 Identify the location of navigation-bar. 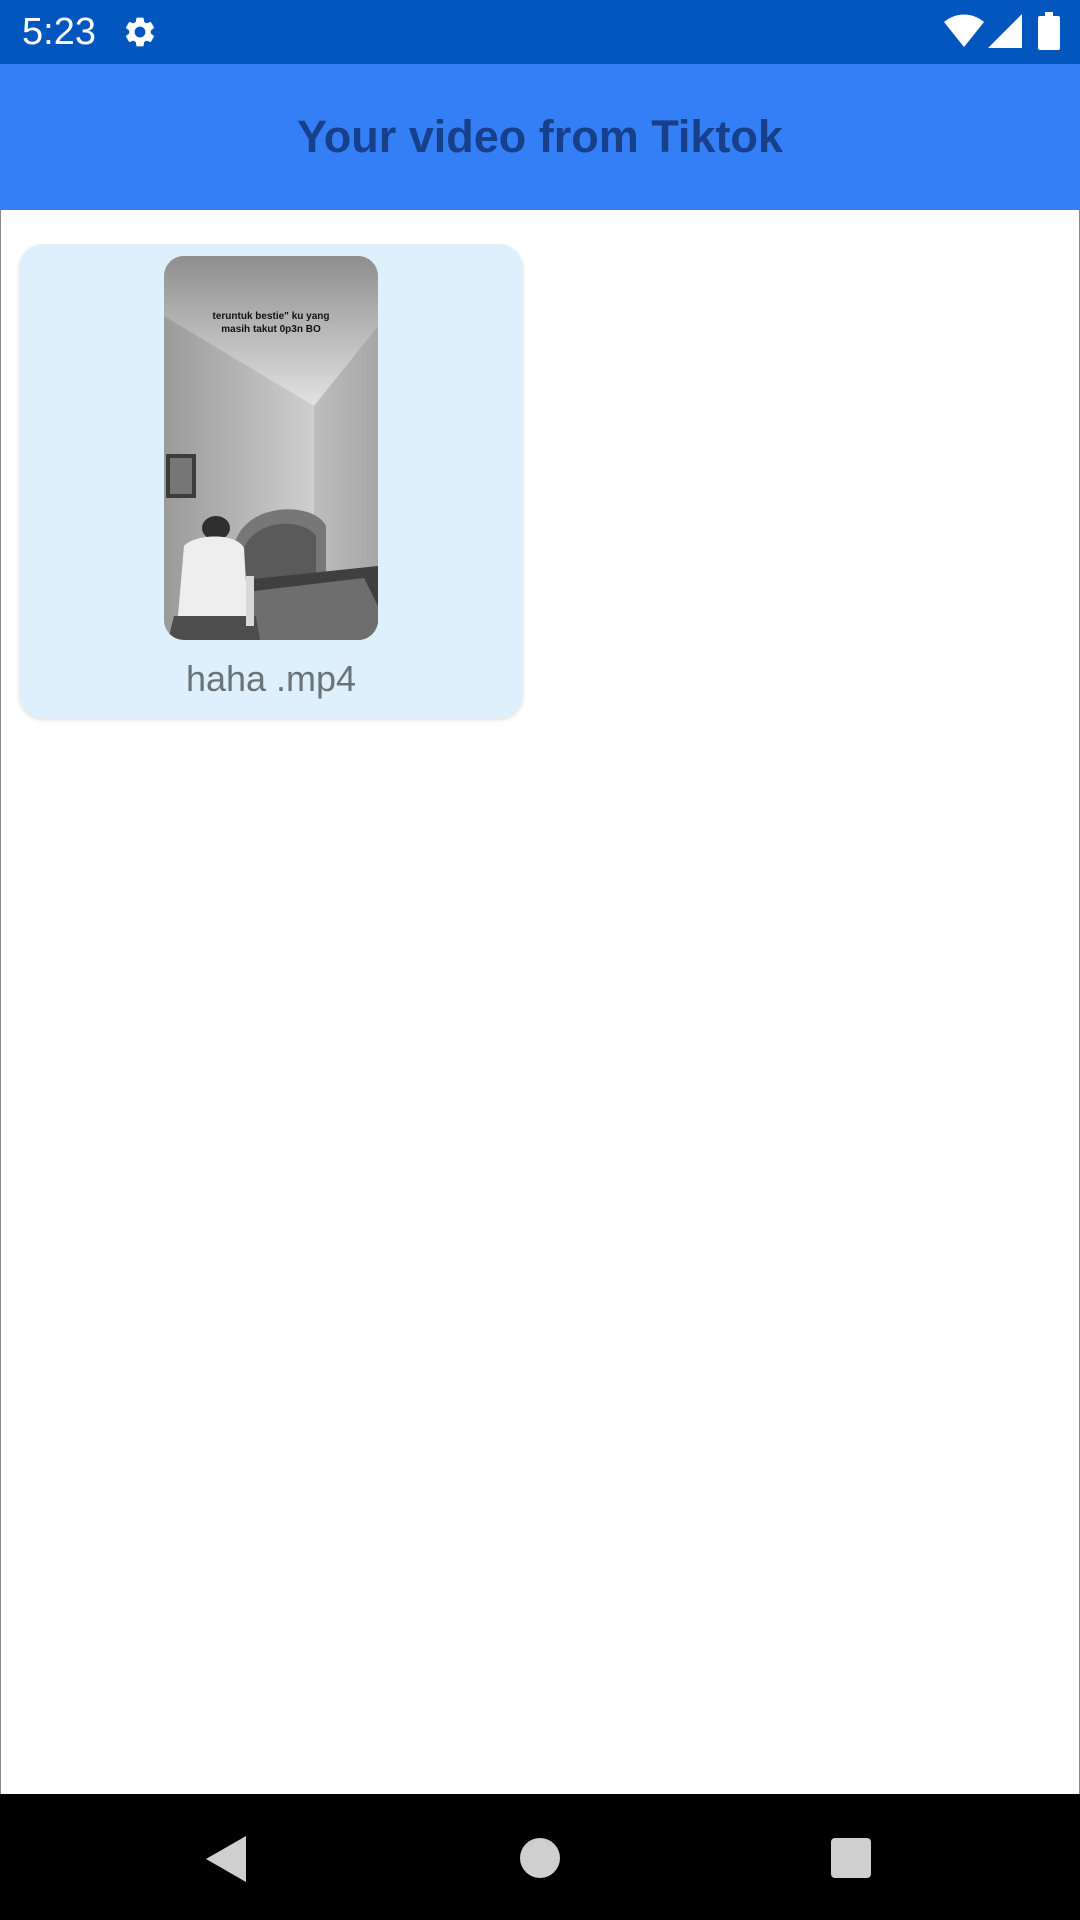
(540, 1857).